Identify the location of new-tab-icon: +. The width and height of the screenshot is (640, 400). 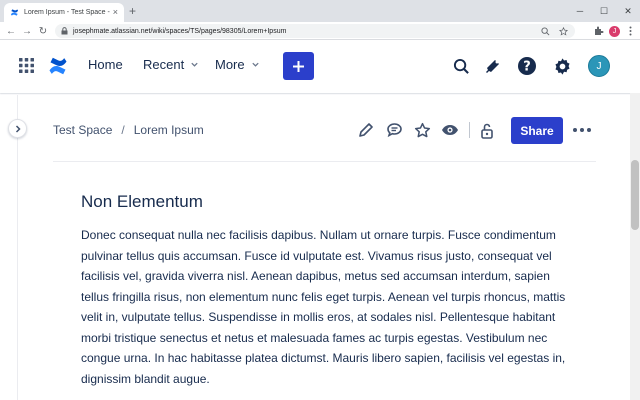
(132, 11).